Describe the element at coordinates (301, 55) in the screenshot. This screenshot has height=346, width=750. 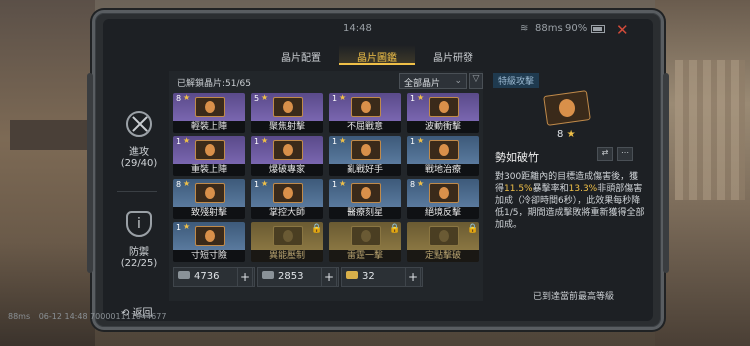
I see `tab-chip-config: 晶片配置` at that location.